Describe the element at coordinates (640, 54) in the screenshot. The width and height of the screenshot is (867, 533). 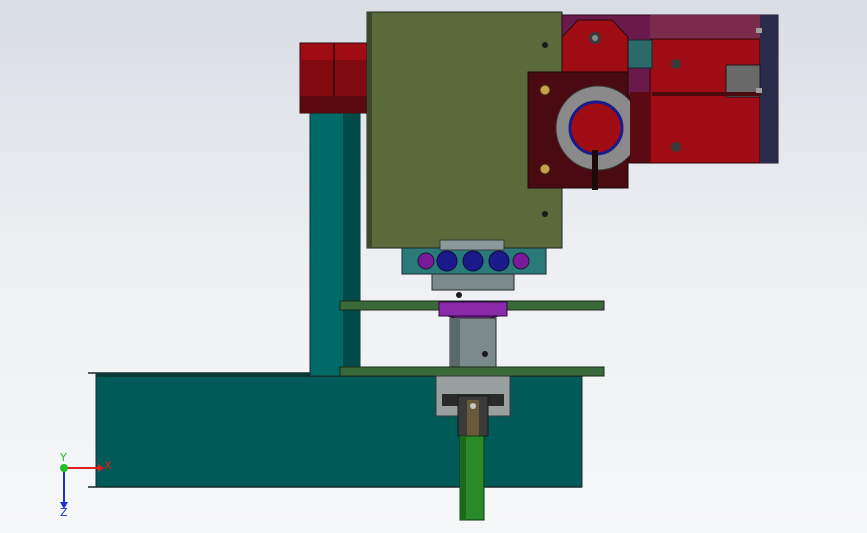
I see `terminal-block` at that location.